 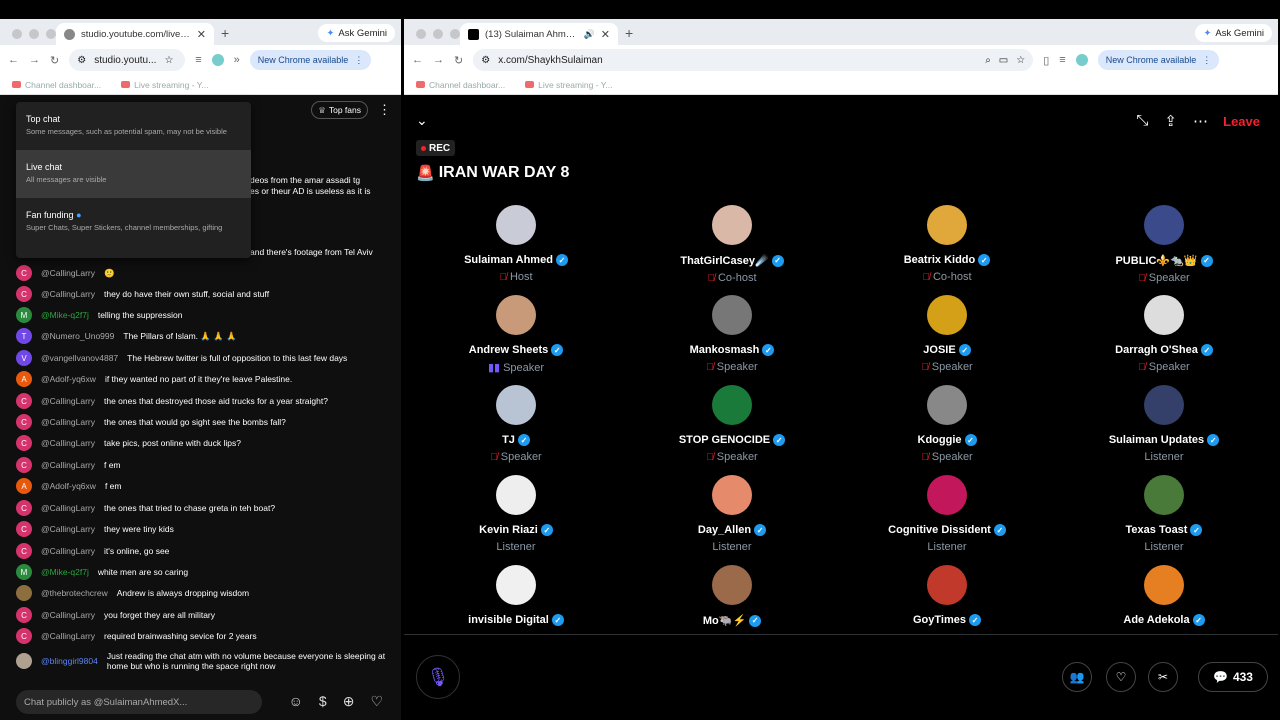 What do you see at coordinates (1233, 677) in the screenshot?
I see `comments-button: 💬 433` at bounding box center [1233, 677].